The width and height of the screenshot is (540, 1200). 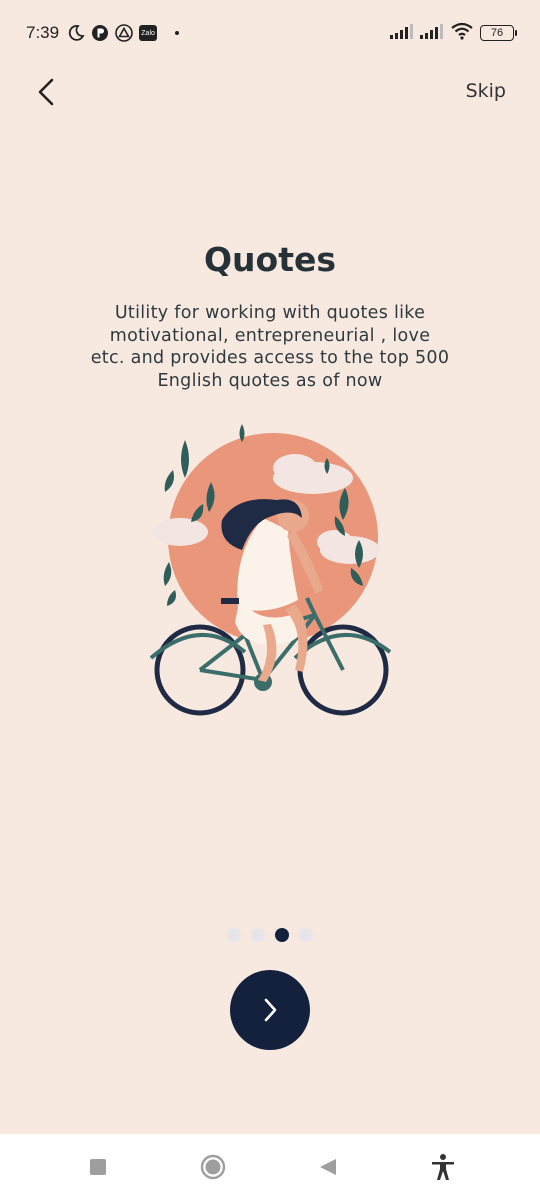 What do you see at coordinates (270, 935) in the screenshot?
I see `page-indicator` at bounding box center [270, 935].